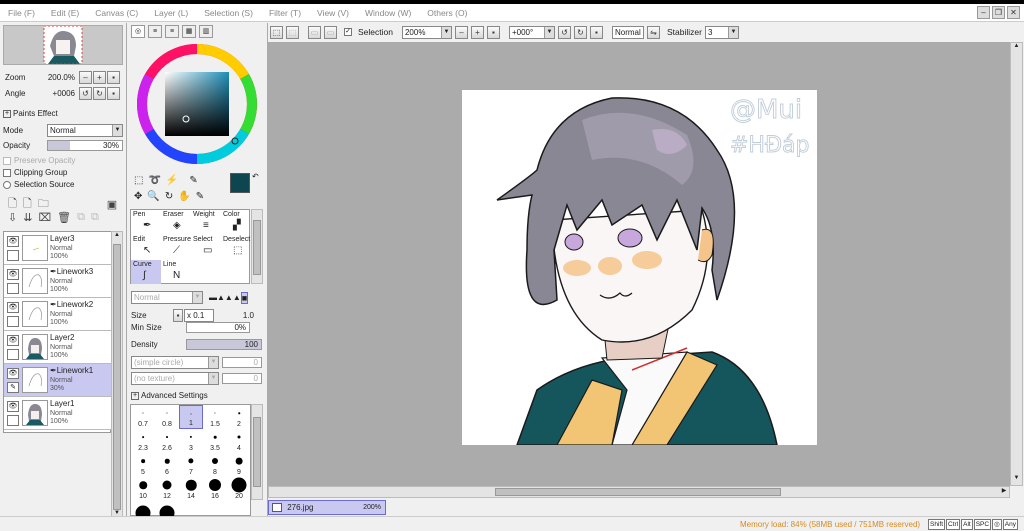 Image resolution: width=1024 pixels, height=531 pixels. I want to click on menu-edit: Edit (E), so click(65, 13).